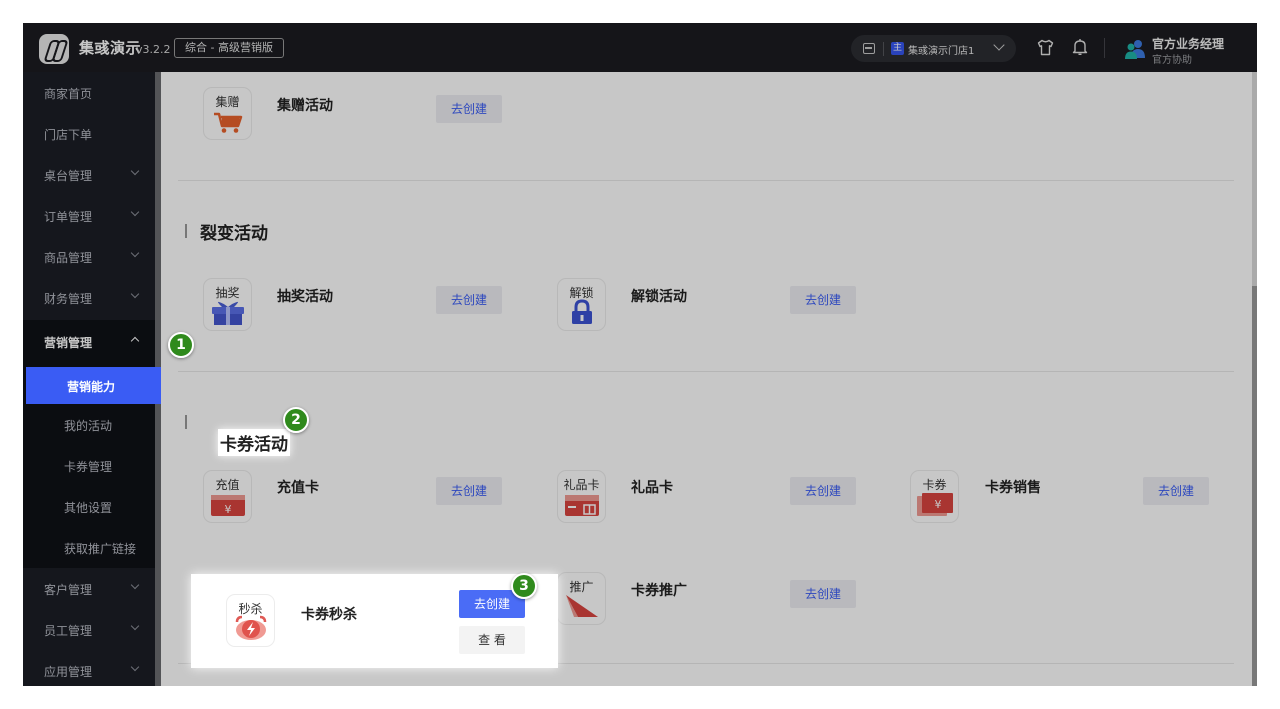 The width and height of the screenshot is (1280, 709). I want to click on sidebar-item-label: 客户管理, so click(68, 590).